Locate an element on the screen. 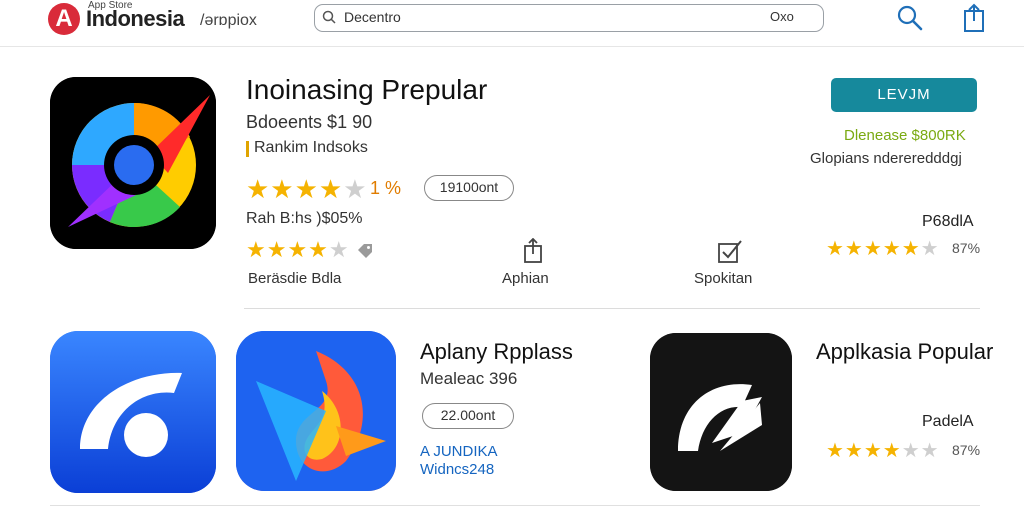 The image size is (1024, 512). footer-label: Beräsdie Bdla is located at coordinates (295, 278).